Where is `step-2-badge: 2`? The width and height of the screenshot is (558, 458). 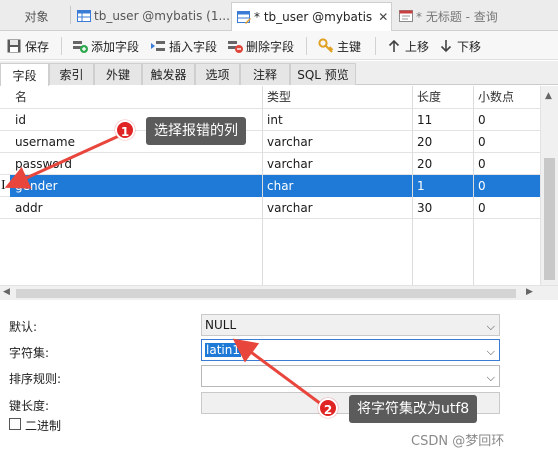
step-2-badge: 2 is located at coordinates (328, 408).